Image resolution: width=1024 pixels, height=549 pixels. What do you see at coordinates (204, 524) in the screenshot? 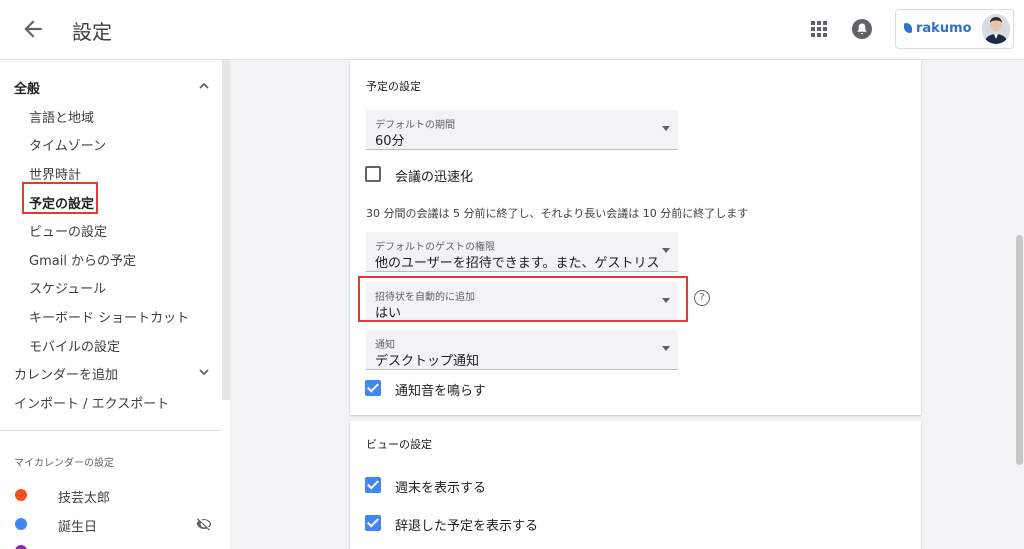
I see `visibility-off-icon` at bounding box center [204, 524].